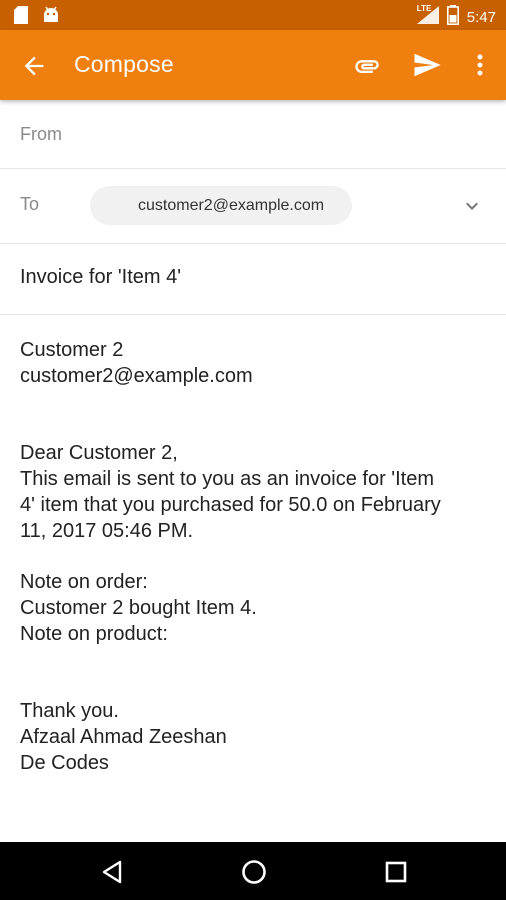 The width and height of the screenshot is (506, 900). What do you see at coordinates (30, 204) in the screenshot?
I see `to-label: To` at bounding box center [30, 204].